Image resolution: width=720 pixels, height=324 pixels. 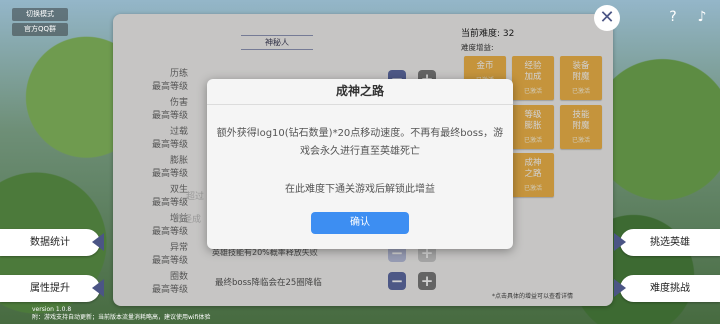 What do you see at coordinates (52, 309) in the screenshot?
I see `version-label: version 1.0.8` at bounding box center [52, 309].